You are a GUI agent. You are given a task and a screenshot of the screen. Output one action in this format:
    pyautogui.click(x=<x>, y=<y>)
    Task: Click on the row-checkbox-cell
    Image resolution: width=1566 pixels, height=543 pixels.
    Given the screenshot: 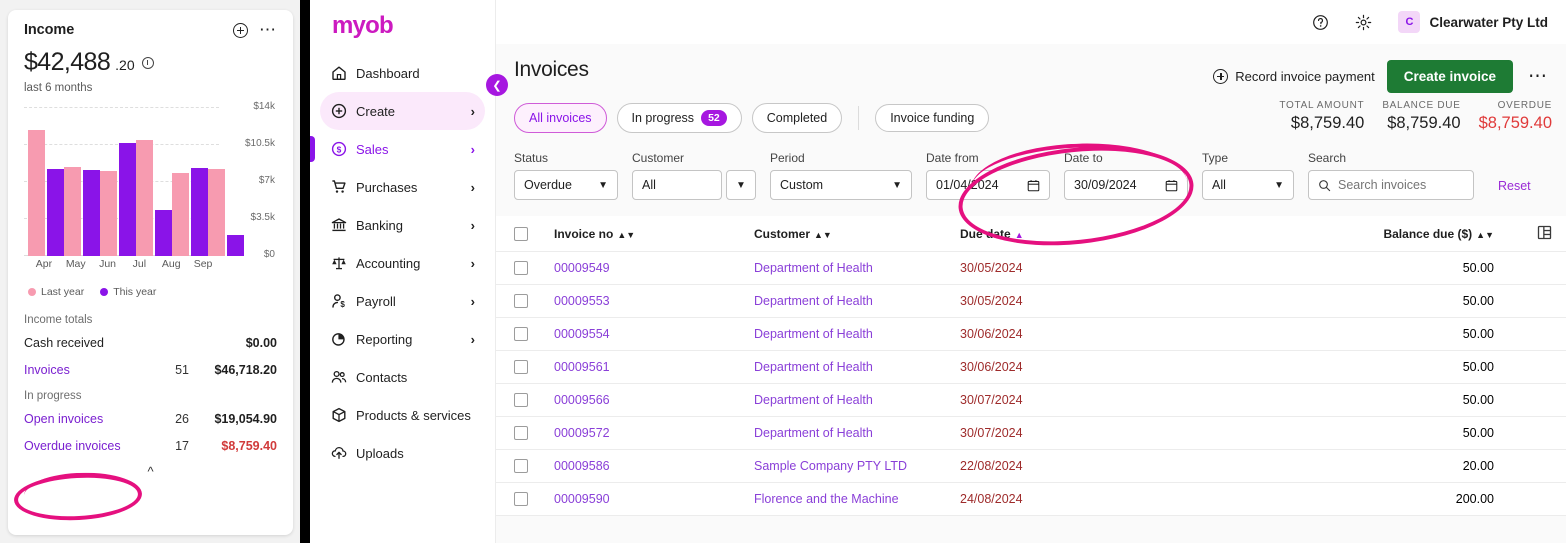 What is the action you would take?
    pyautogui.click(x=534, y=499)
    